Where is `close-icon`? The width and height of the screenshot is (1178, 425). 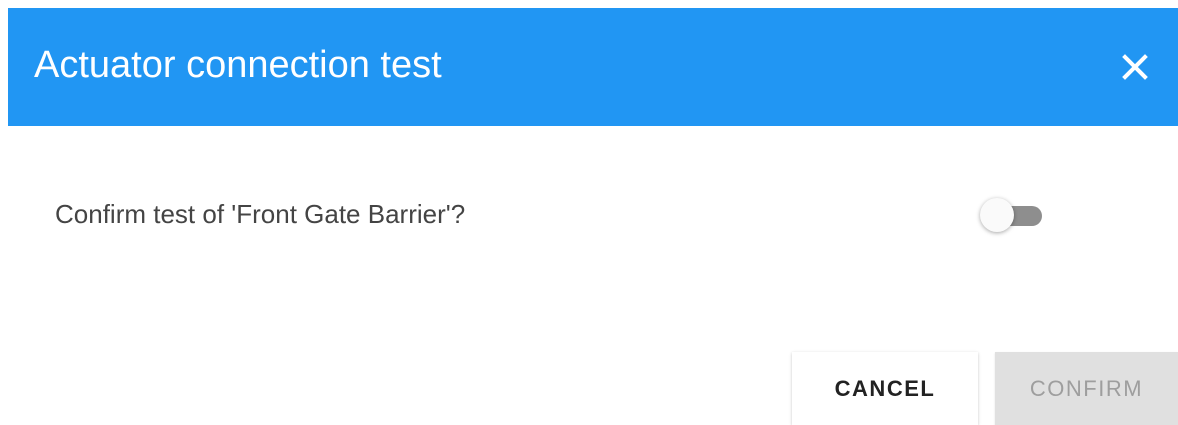 close-icon is located at coordinates (1135, 67).